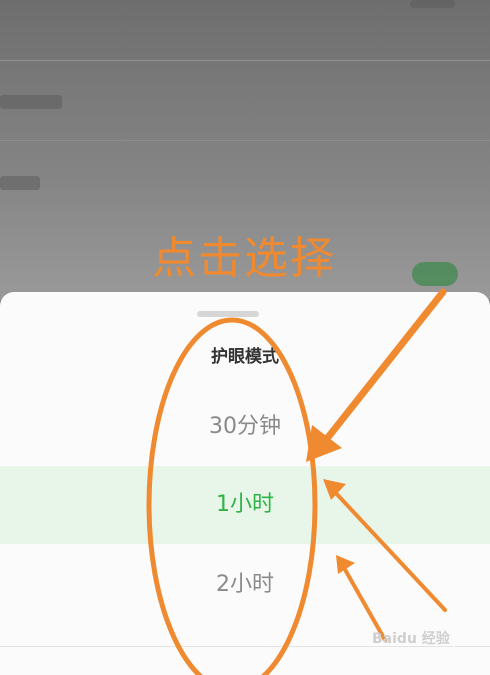 The width and height of the screenshot is (490, 675). I want to click on arrow-secondary-icon, so click(385, 545).